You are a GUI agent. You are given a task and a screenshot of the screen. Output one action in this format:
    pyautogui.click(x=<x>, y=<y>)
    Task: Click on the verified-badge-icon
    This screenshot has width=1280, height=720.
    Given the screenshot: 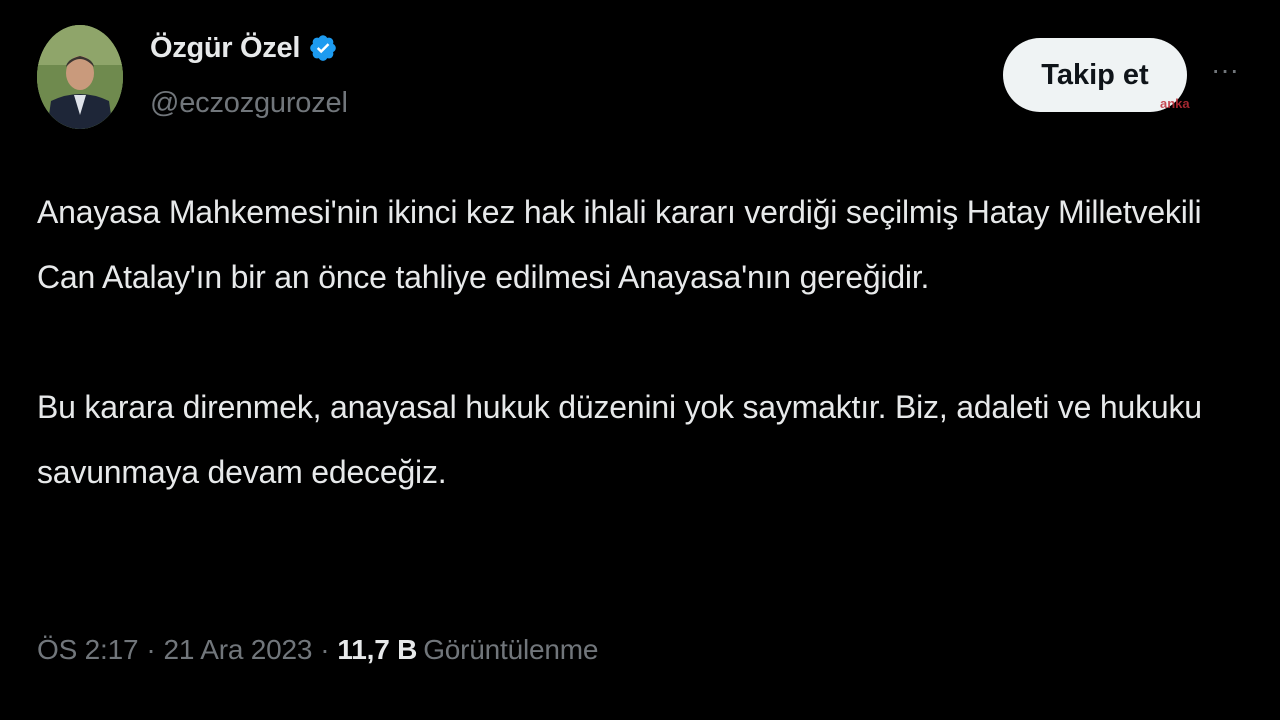 What is the action you would take?
    pyautogui.click(x=323, y=48)
    